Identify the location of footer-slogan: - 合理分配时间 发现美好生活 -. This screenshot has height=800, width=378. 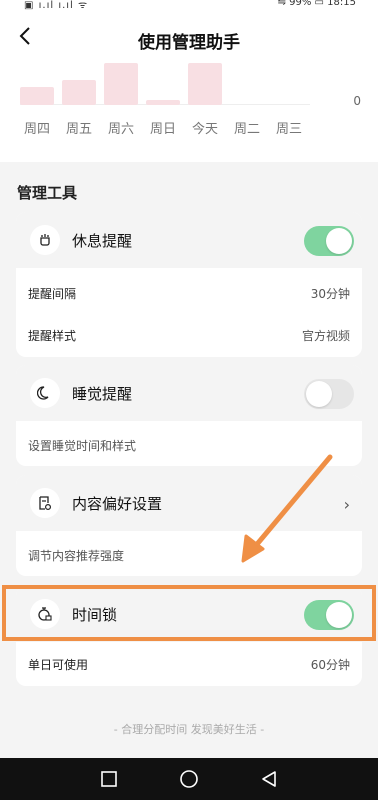
(189, 729).